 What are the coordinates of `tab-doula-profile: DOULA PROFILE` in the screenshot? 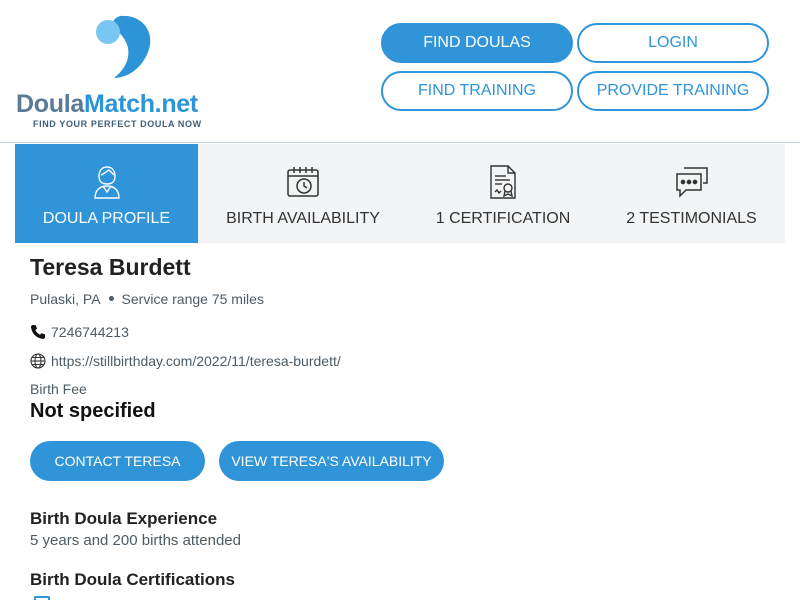 It's located at (106, 193).